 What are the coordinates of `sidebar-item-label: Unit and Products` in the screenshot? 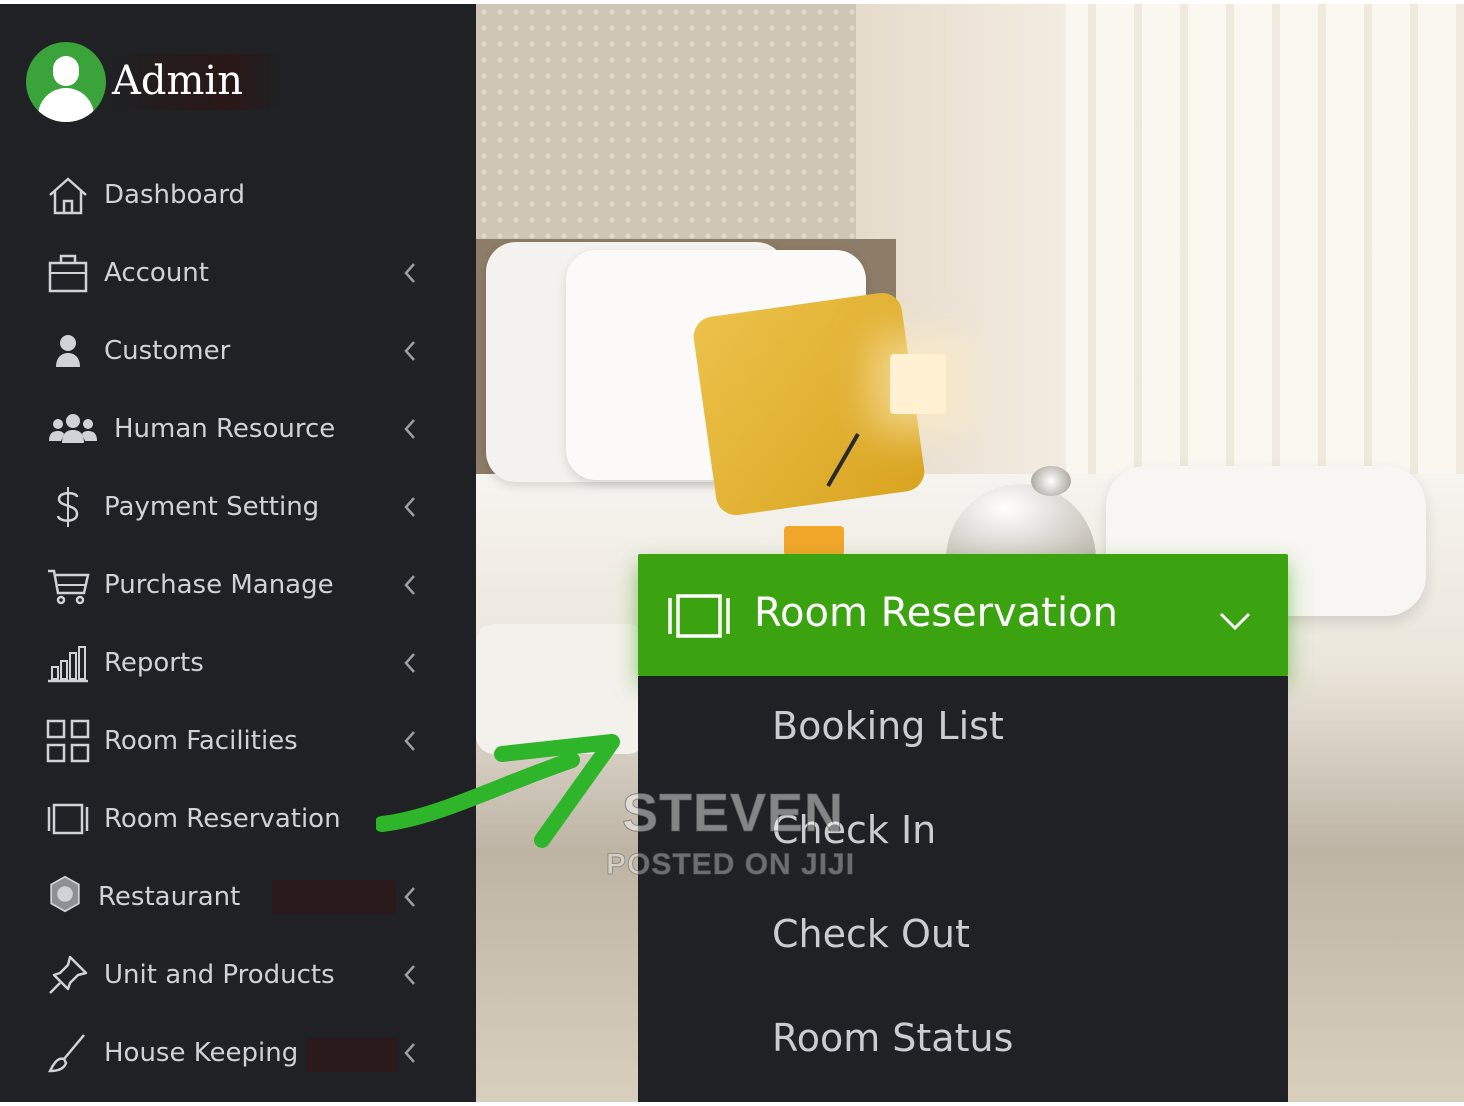 It's located at (219, 975).